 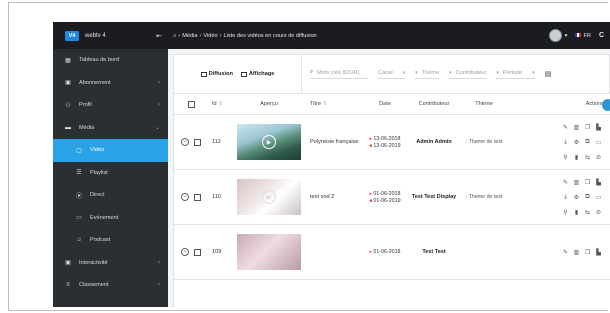 What do you see at coordinates (515, 74) in the screenshot?
I see `periode-select: ▾ Période ▾` at bounding box center [515, 74].